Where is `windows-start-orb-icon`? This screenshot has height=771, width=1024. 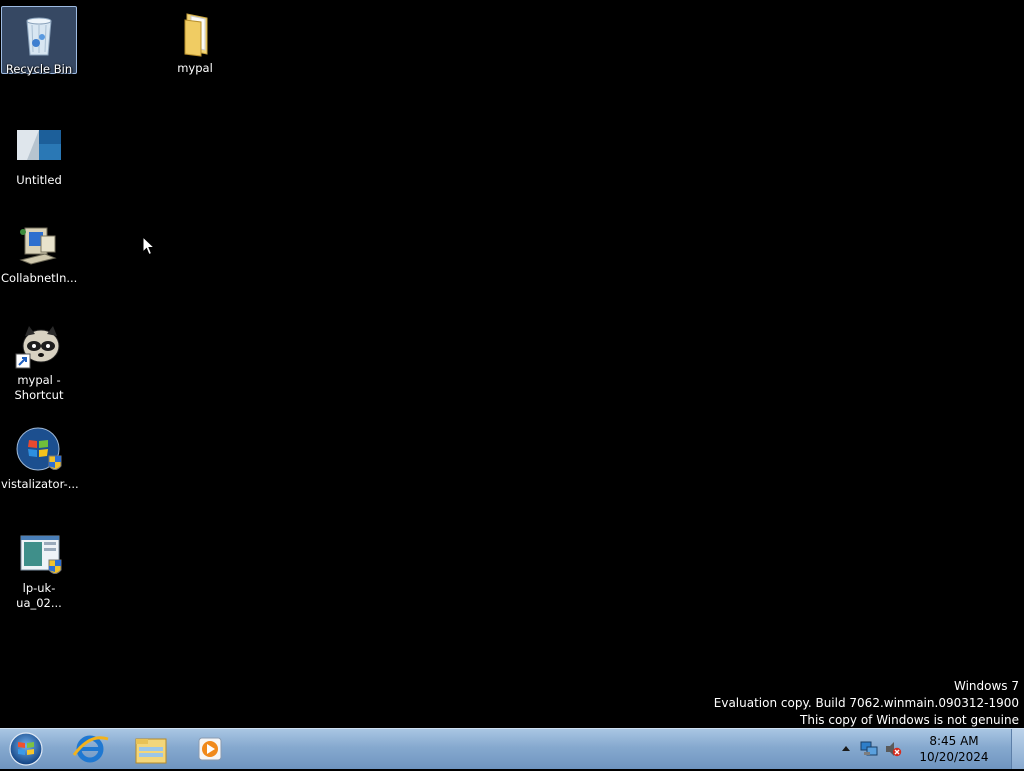 windows-start-orb-icon is located at coordinates (26, 749).